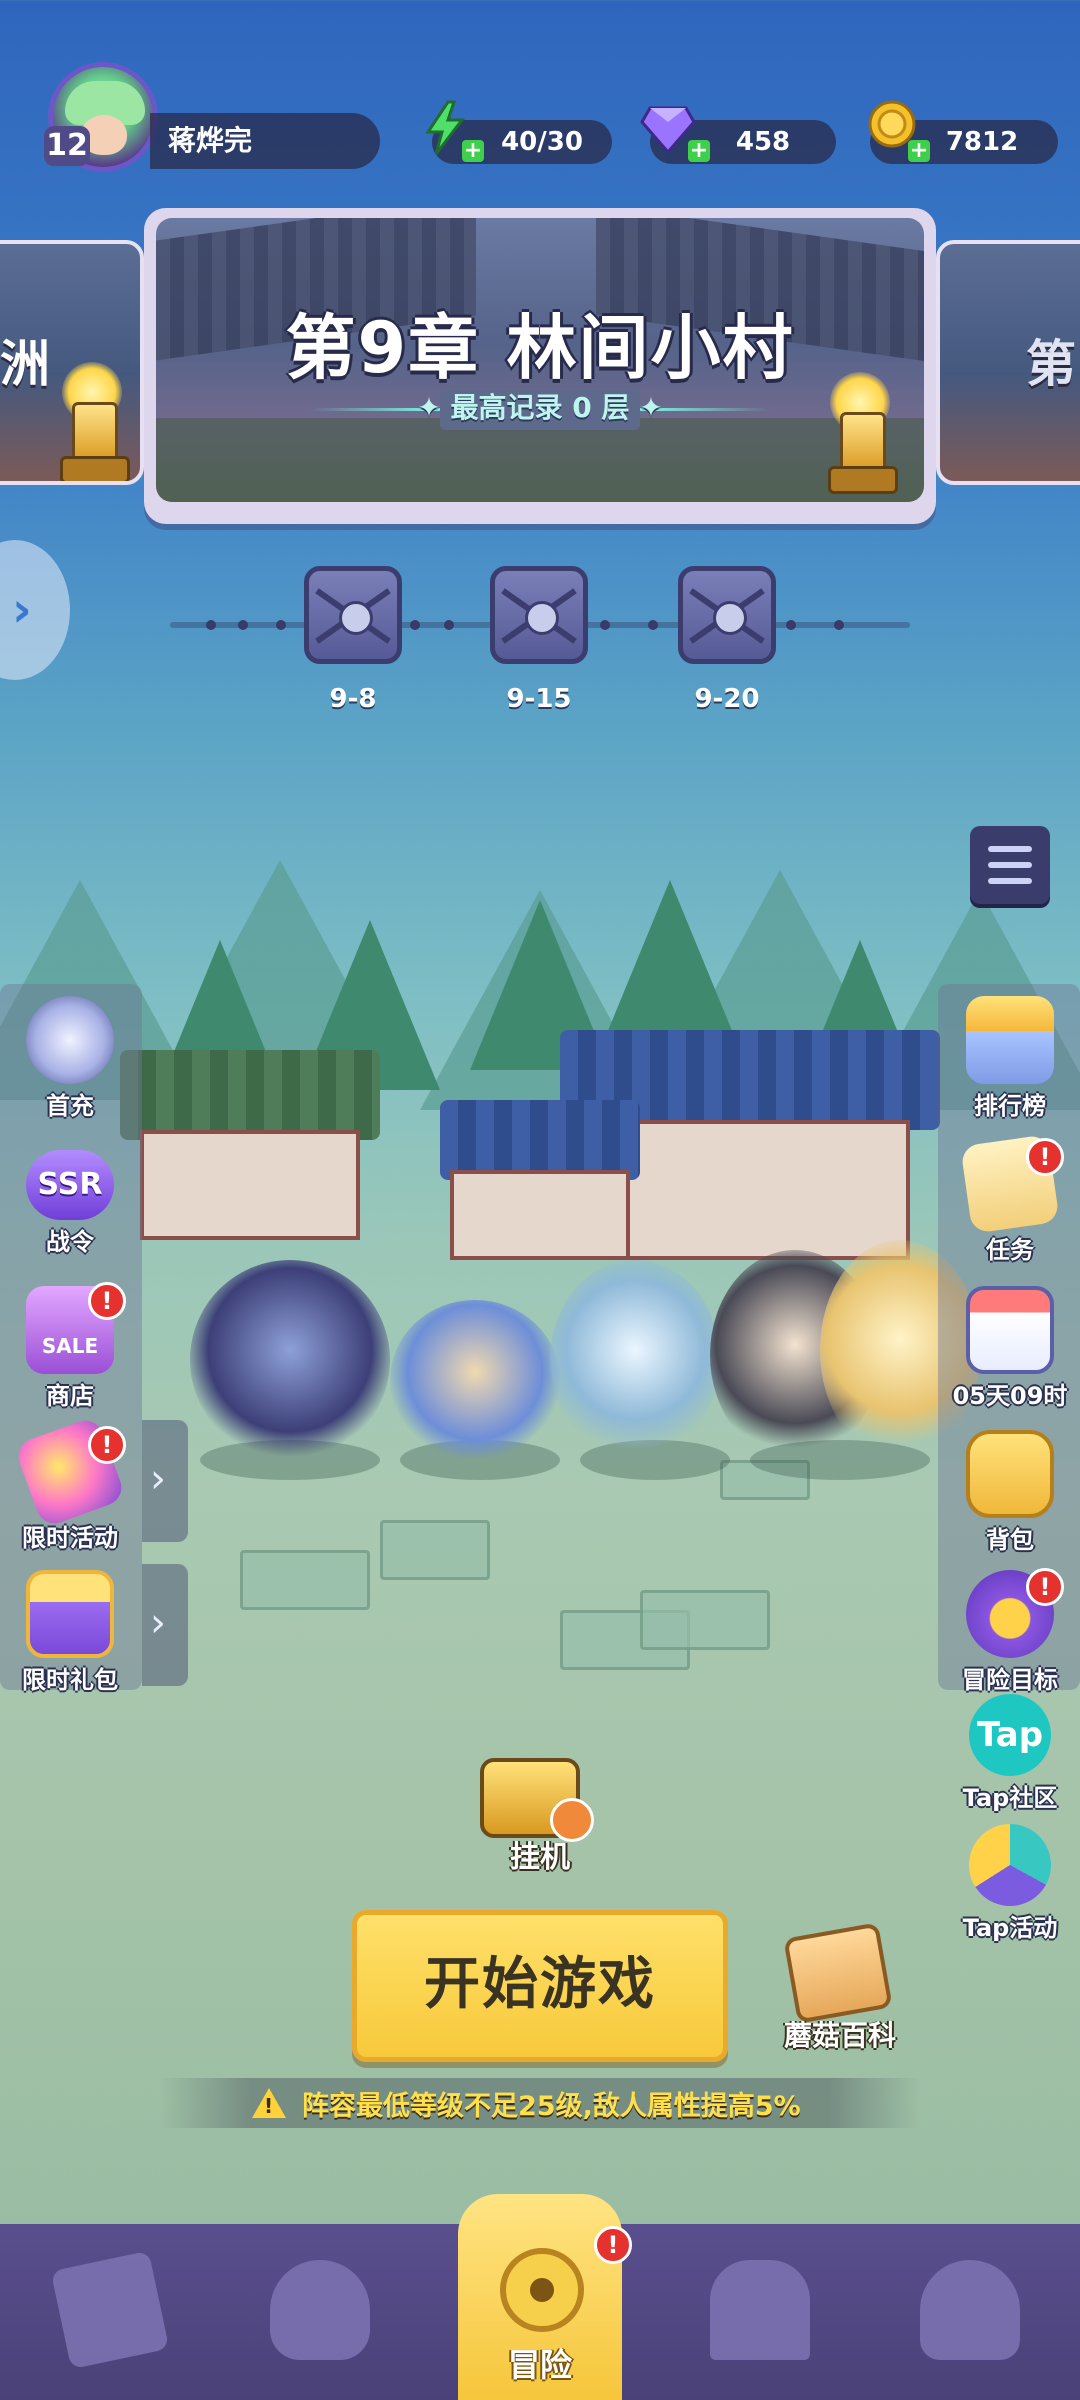  Describe the element at coordinates (1010, 1540) in the screenshot. I see `backpack-label: 背包` at that location.